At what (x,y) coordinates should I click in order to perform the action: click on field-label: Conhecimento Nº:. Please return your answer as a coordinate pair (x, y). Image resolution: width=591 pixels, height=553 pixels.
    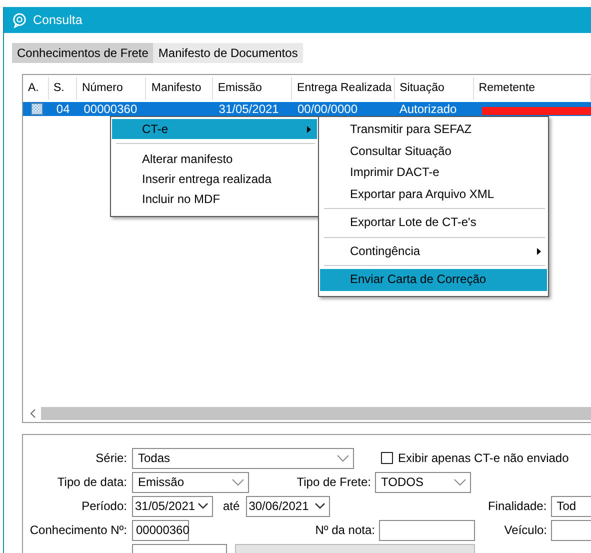
    Looking at the image, I should click on (77, 530).